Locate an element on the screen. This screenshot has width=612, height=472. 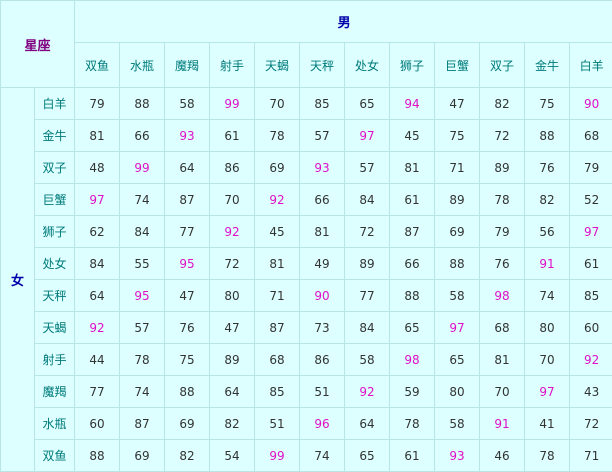
score-cell: 84 is located at coordinates (367, 199).